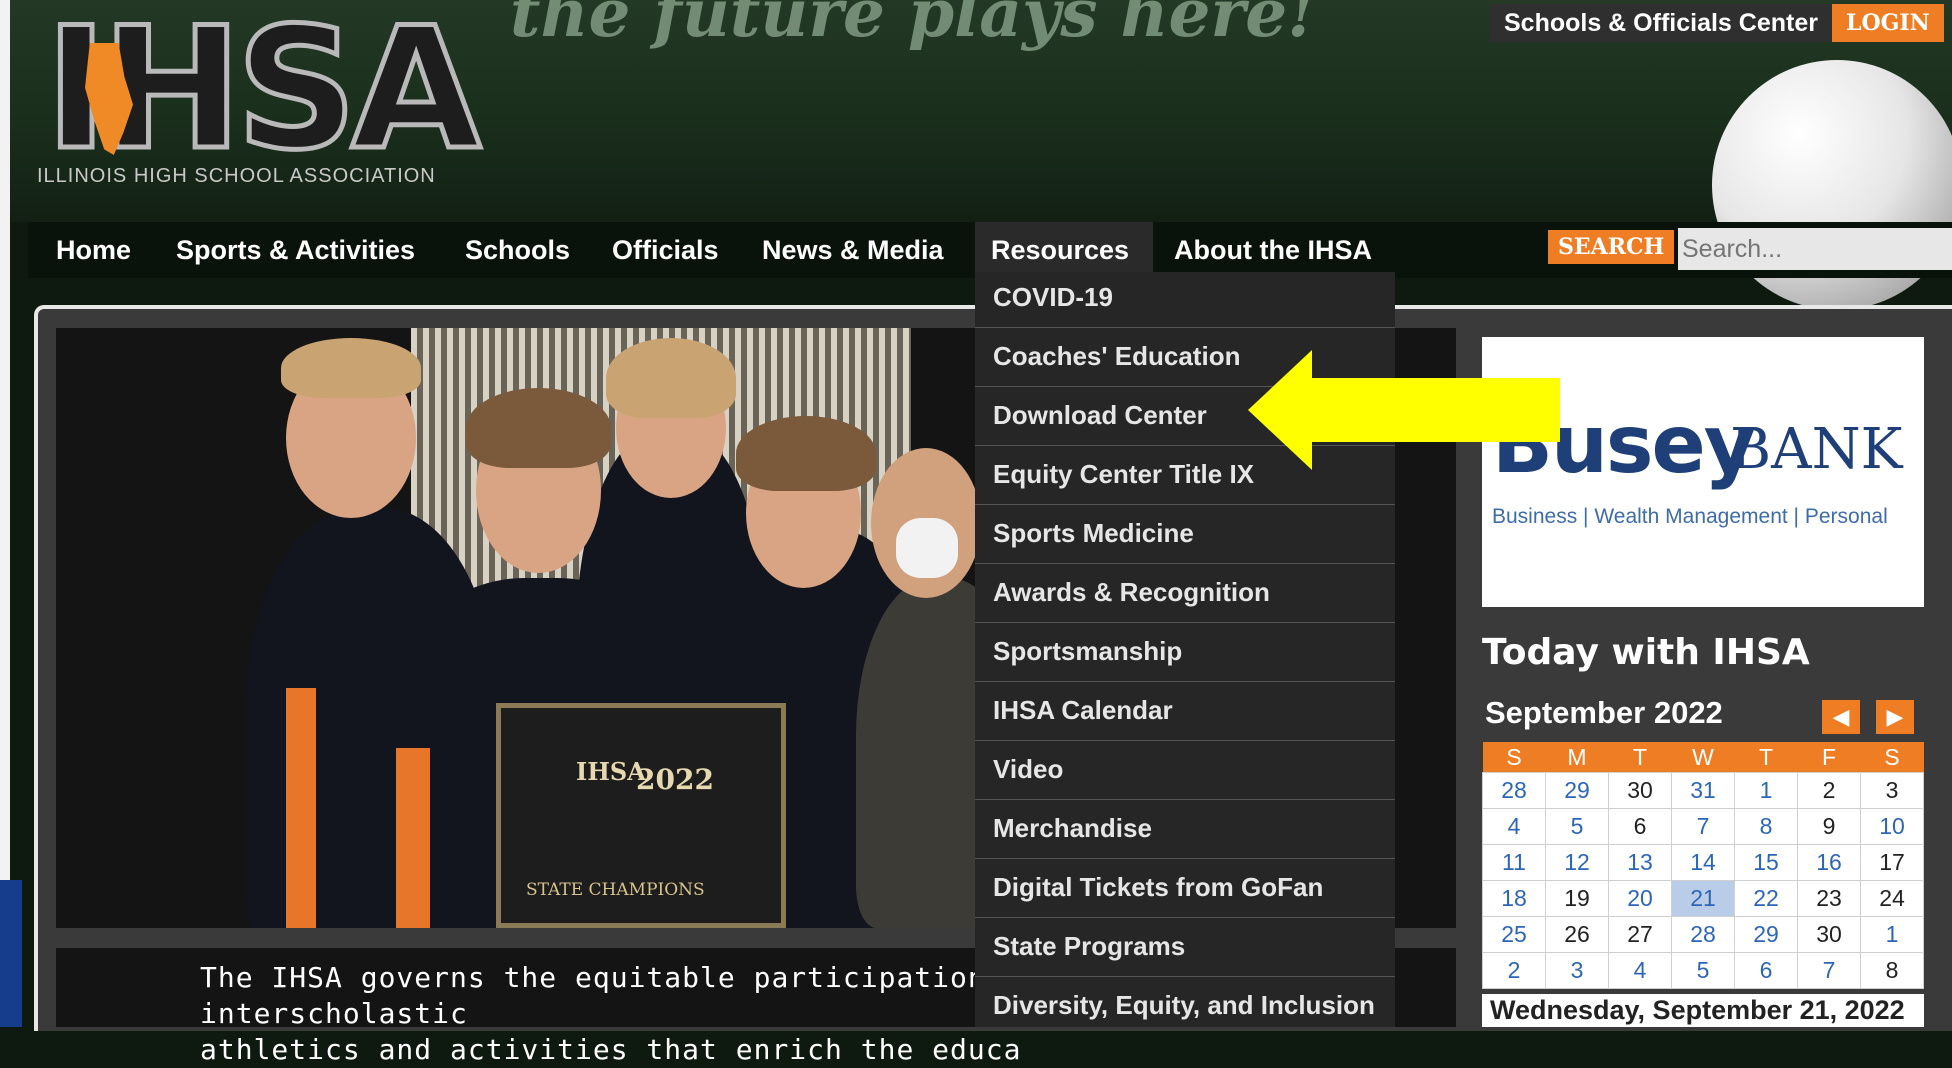 This screenshot has width=1952, height=1068. I want to click on calendar-day: 14, so click(1703, 862).